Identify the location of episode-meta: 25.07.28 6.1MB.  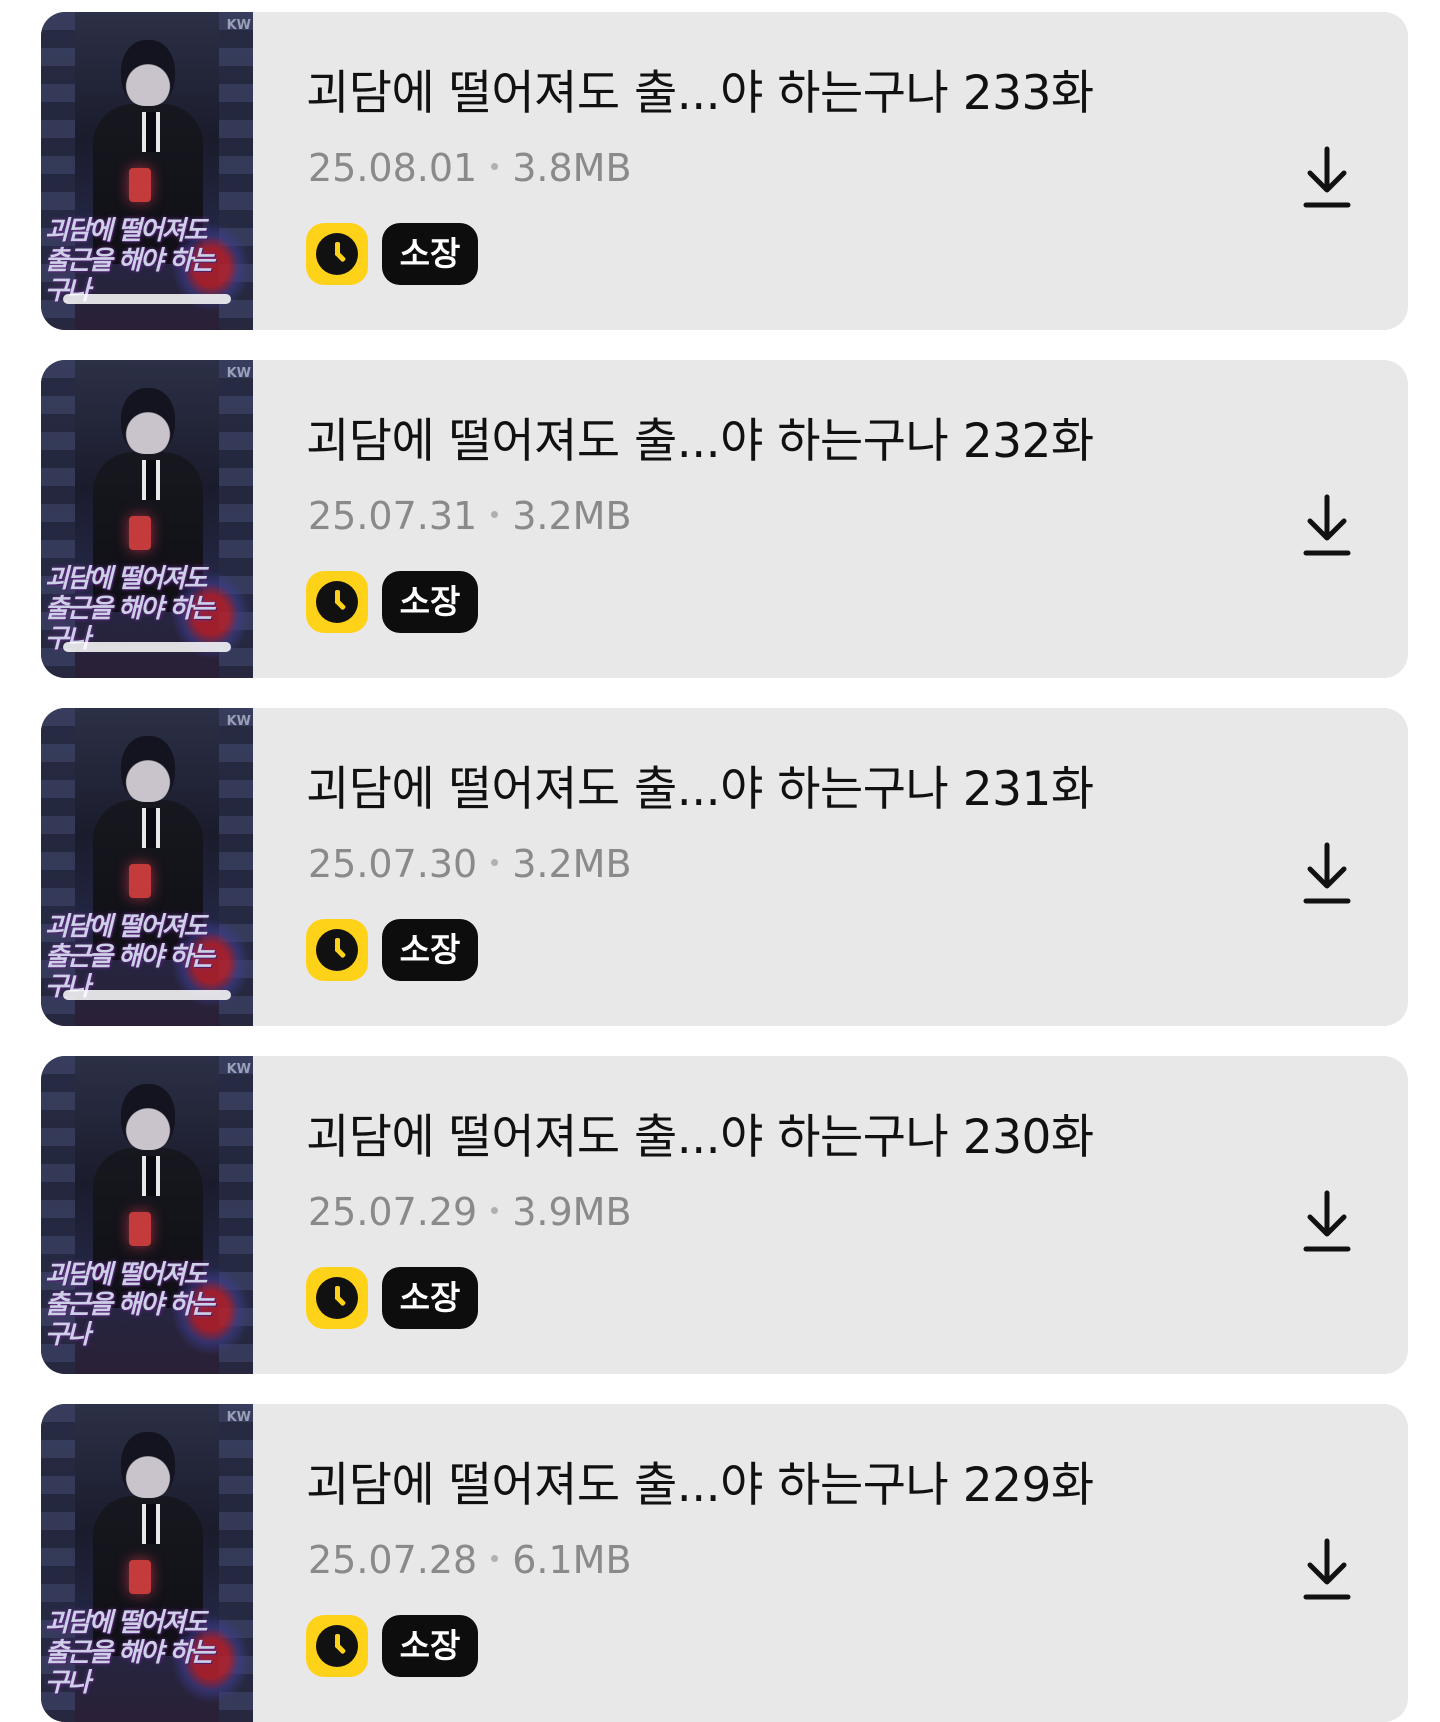
(470, 1560).